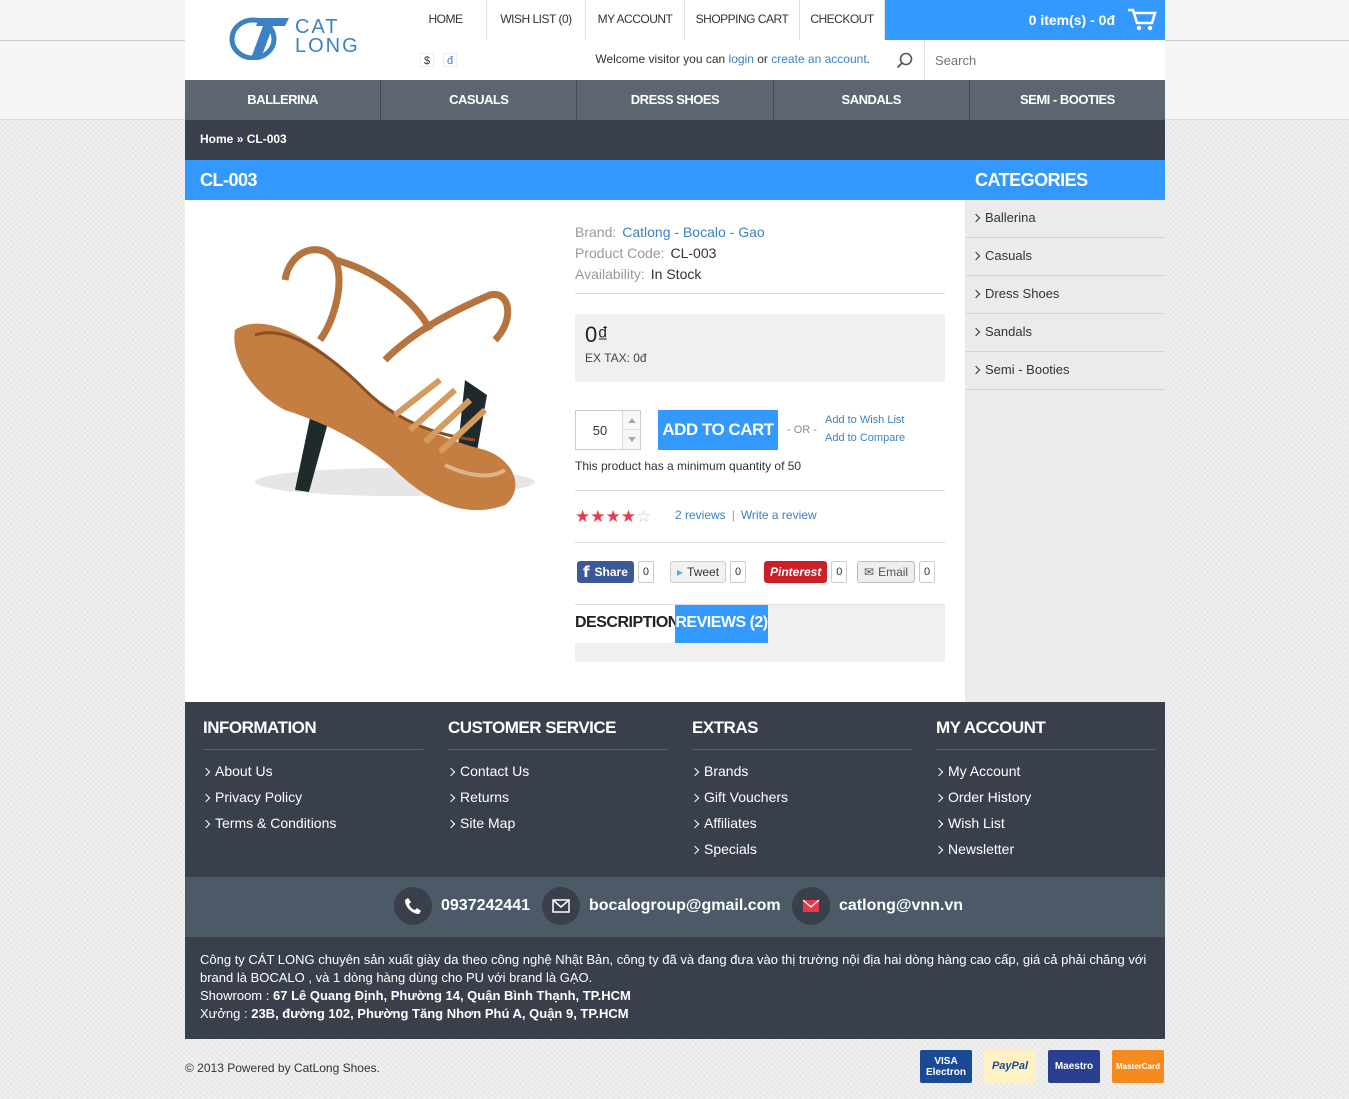 The height and width of the screenshot is (1099, 1349). What do you see at coordinates (600, 430) in the screenshot?
I see `quantity-input` at bounding box center [600, 430].